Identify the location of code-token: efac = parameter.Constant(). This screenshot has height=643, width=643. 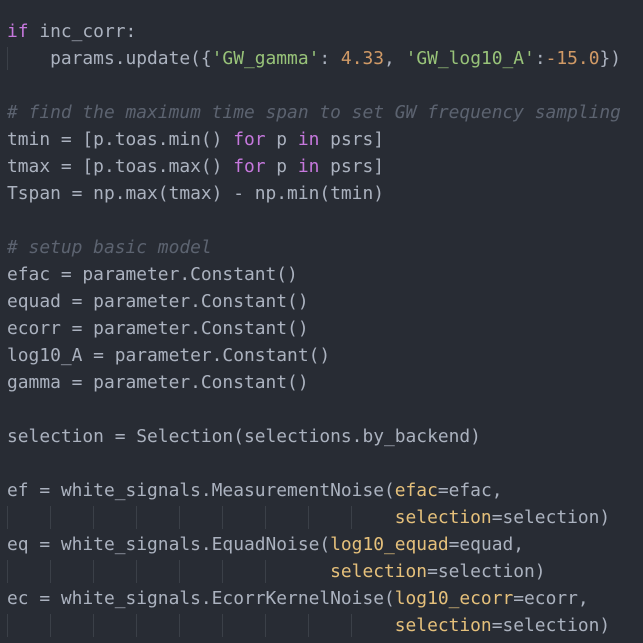
(152, 274).